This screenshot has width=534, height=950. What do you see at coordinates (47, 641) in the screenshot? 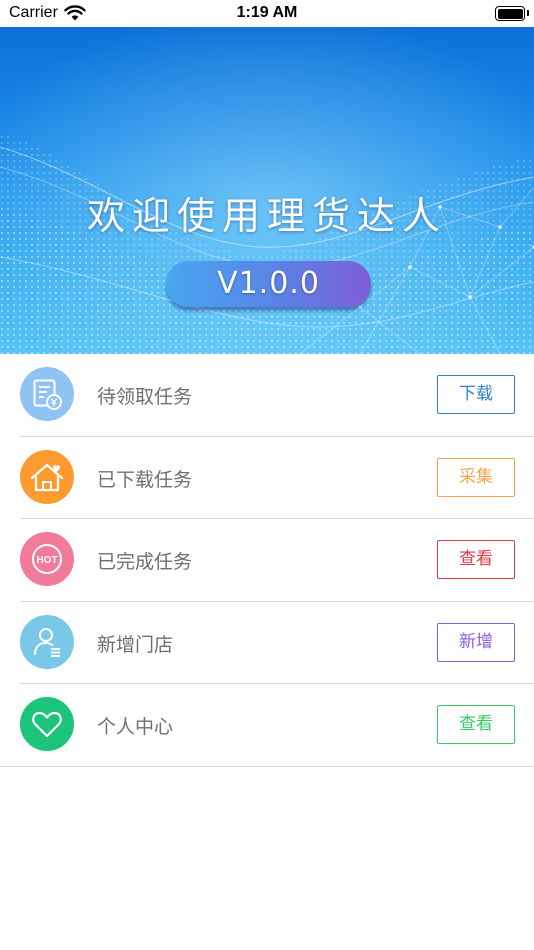
I see `user-list-icon` at bounding box center [47, 641].